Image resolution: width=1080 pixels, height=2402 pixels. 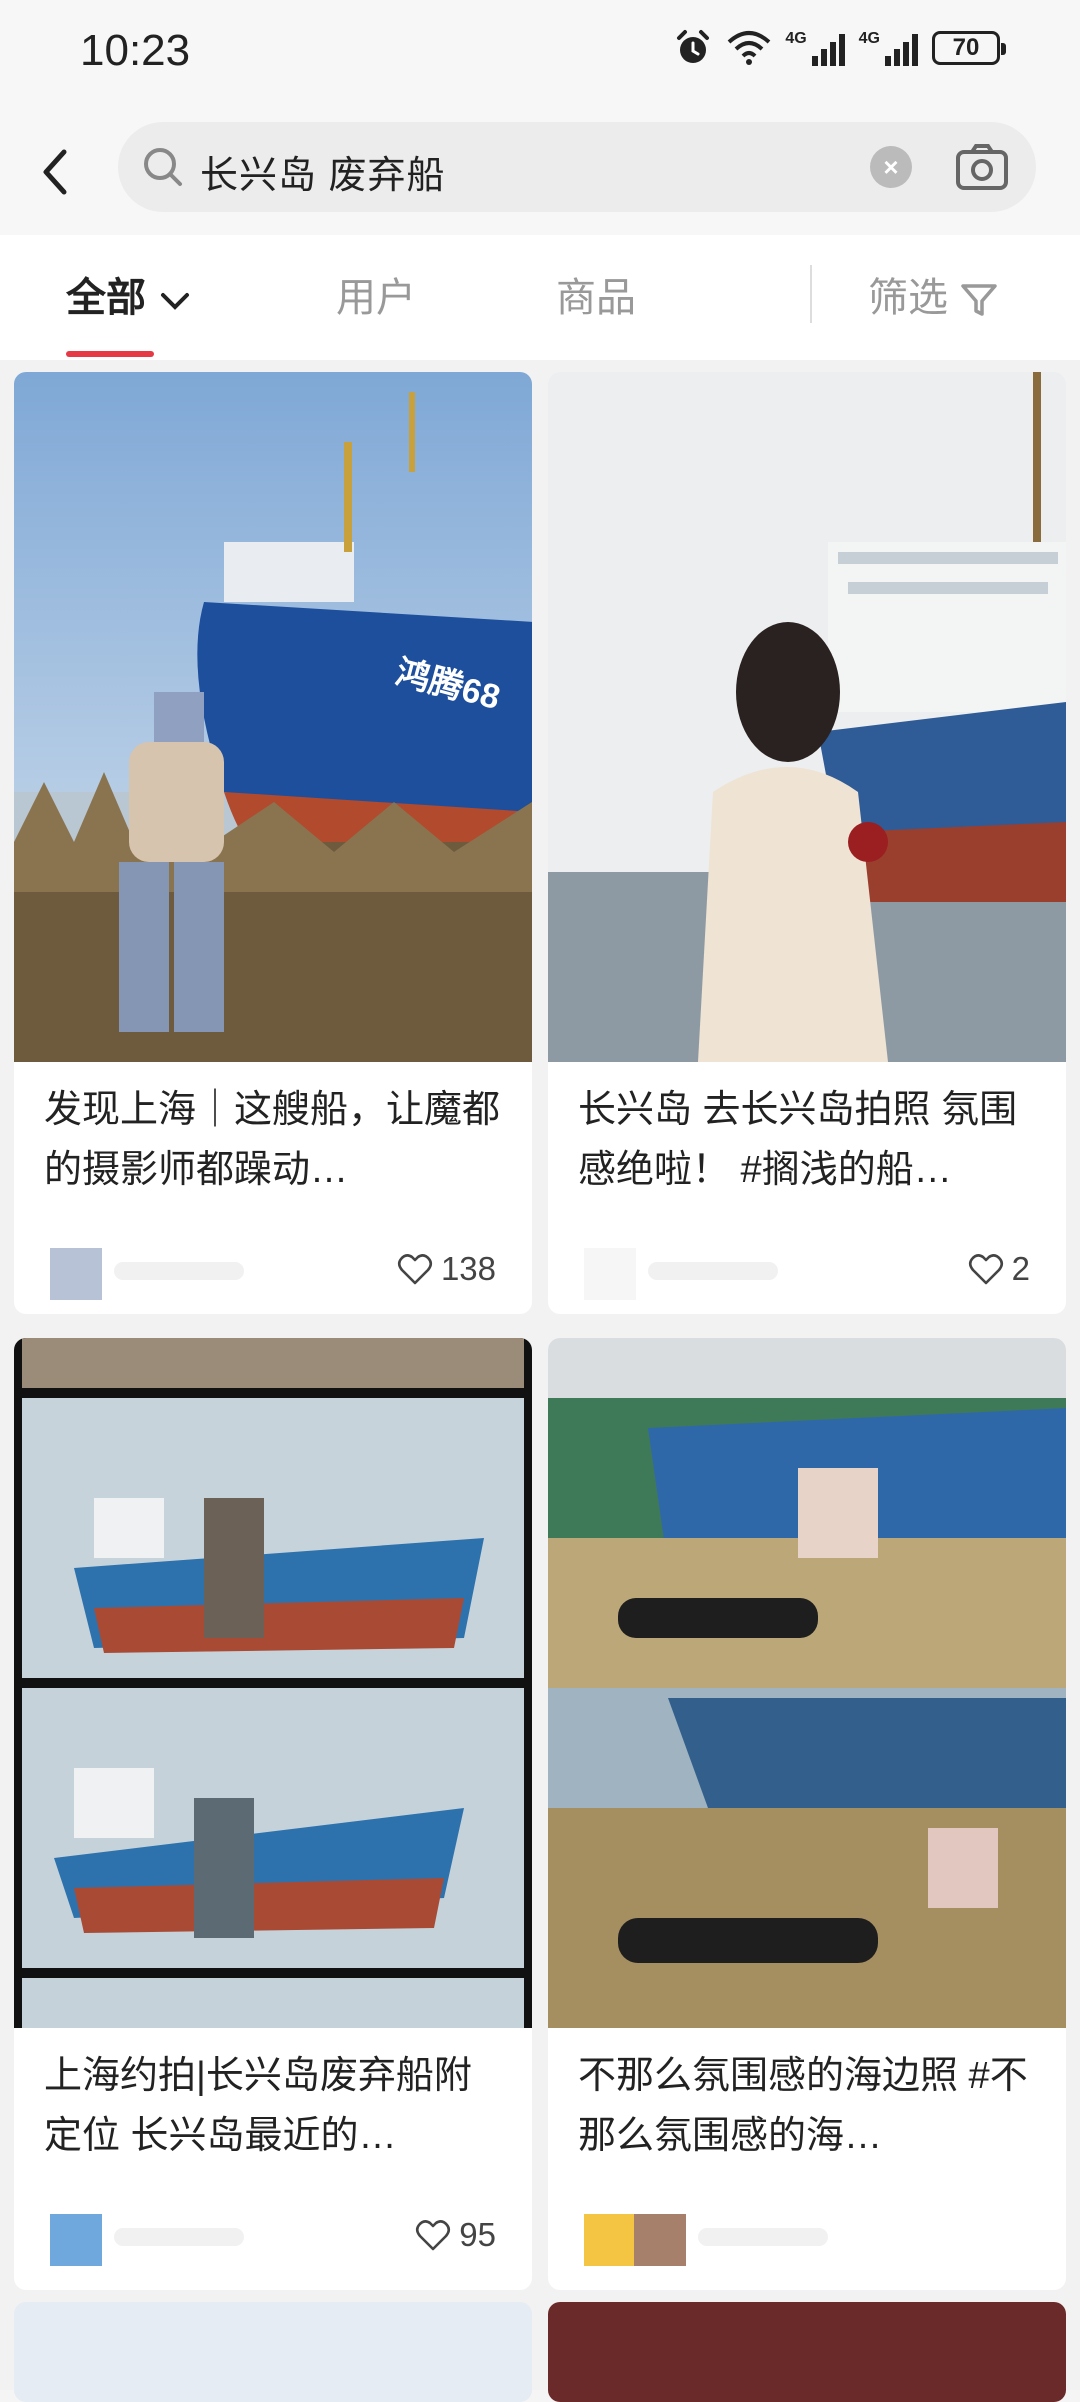 What do you see at coordinates (273, 1272) in the screenshot?
I see `post-meta: 138` at bounding box center [273, 1272].